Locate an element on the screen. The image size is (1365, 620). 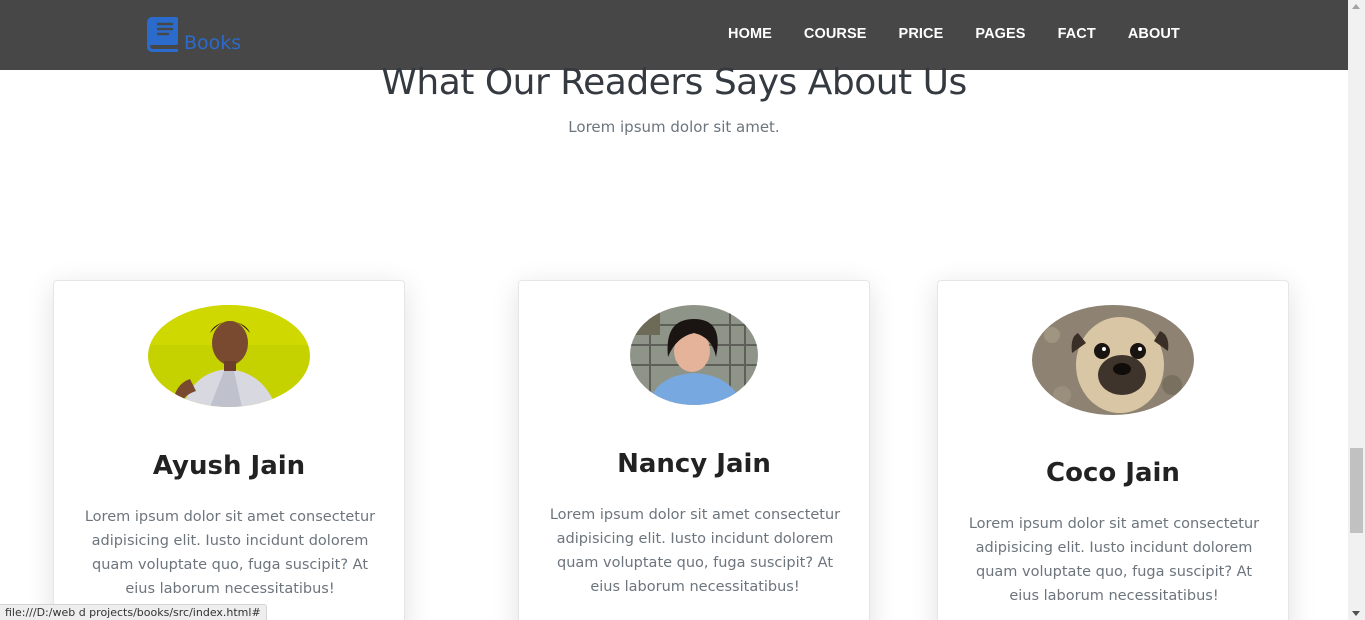
nav-home: HOME is located at coordinates (750, 34).